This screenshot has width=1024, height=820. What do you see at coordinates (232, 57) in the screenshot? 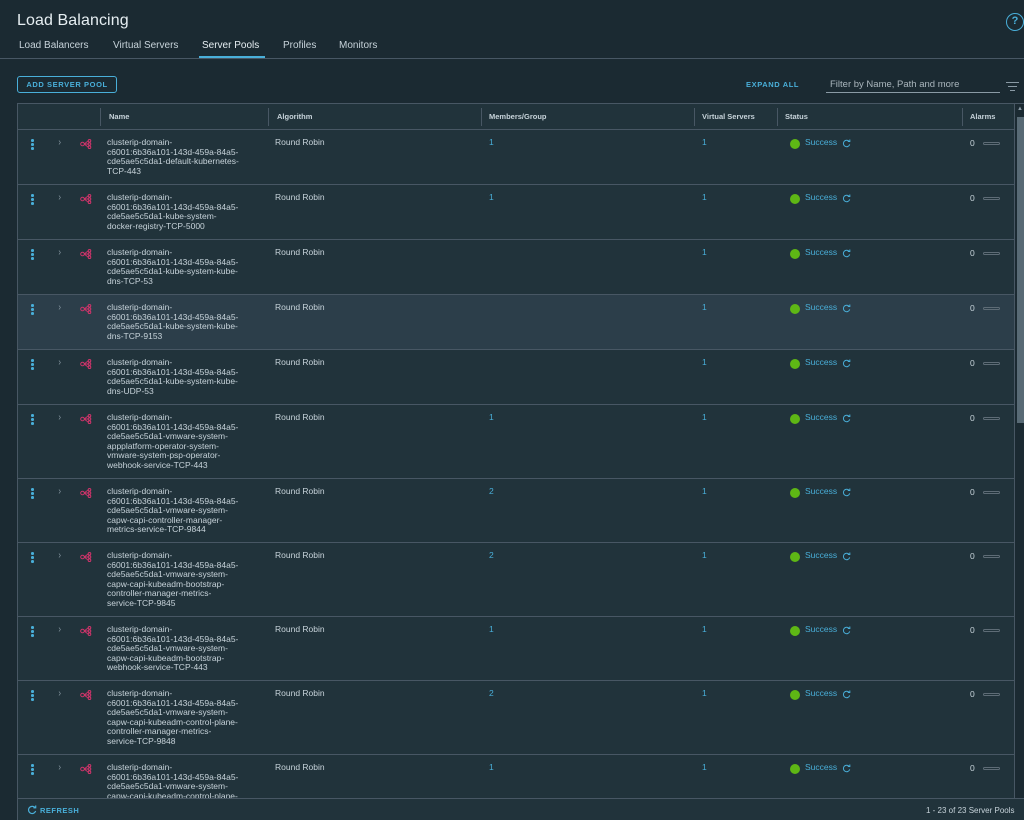
I see `active-tab-indicator` at bounding box center [232, 57].